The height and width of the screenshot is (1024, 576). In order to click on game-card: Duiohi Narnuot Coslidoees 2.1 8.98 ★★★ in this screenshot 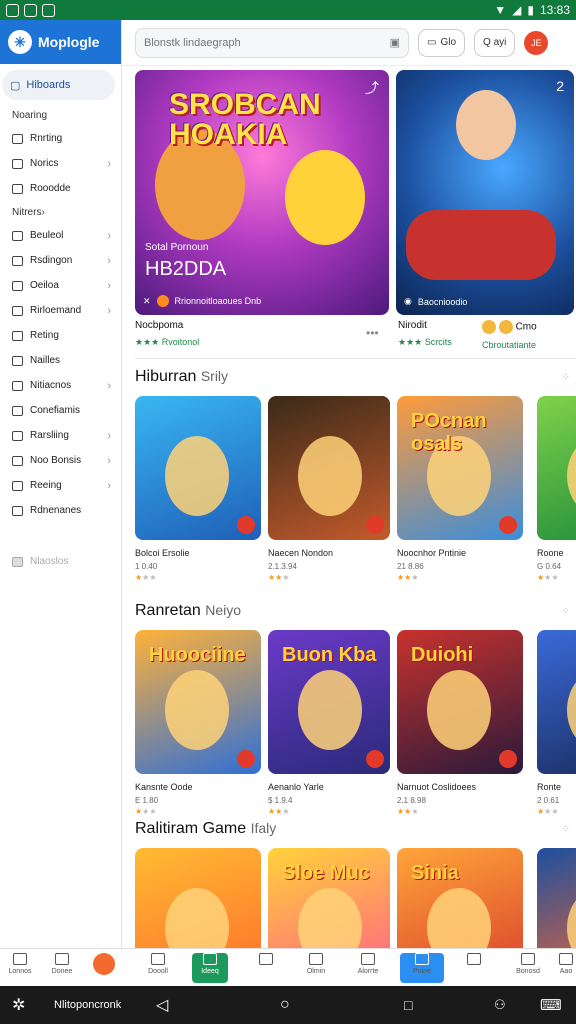, I will do `click(460, 723)`.